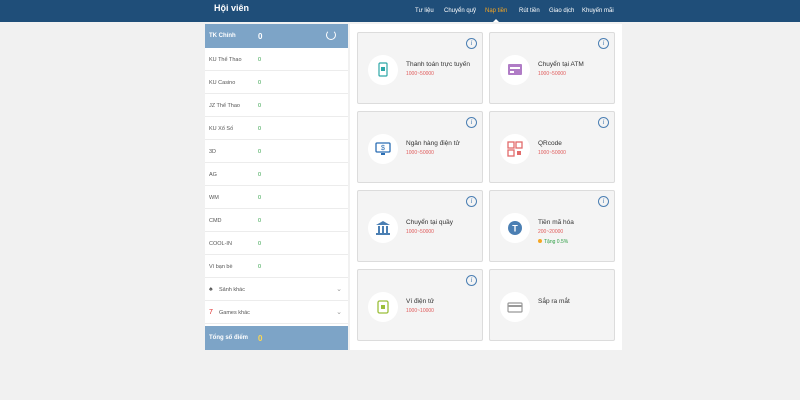 This screenshot has height=400, width=800. Describe the element at coordinates (420, 311) in the screenshot. I see `card-range: 1000~10000` at that location.